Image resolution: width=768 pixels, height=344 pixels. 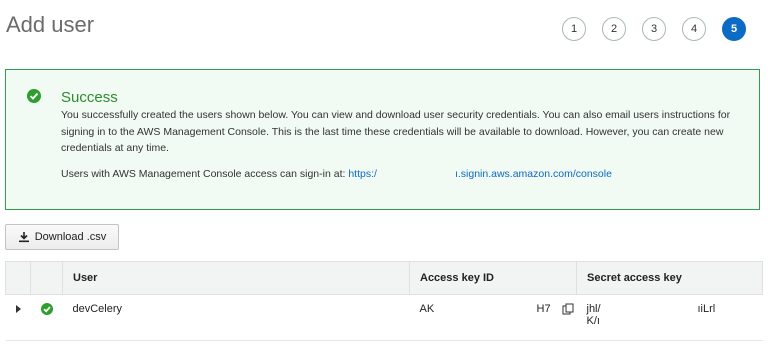 What do you see at coordinates (415, 174) in the screenshot?
I see `redacted-region` at bounding box center [415, 174].